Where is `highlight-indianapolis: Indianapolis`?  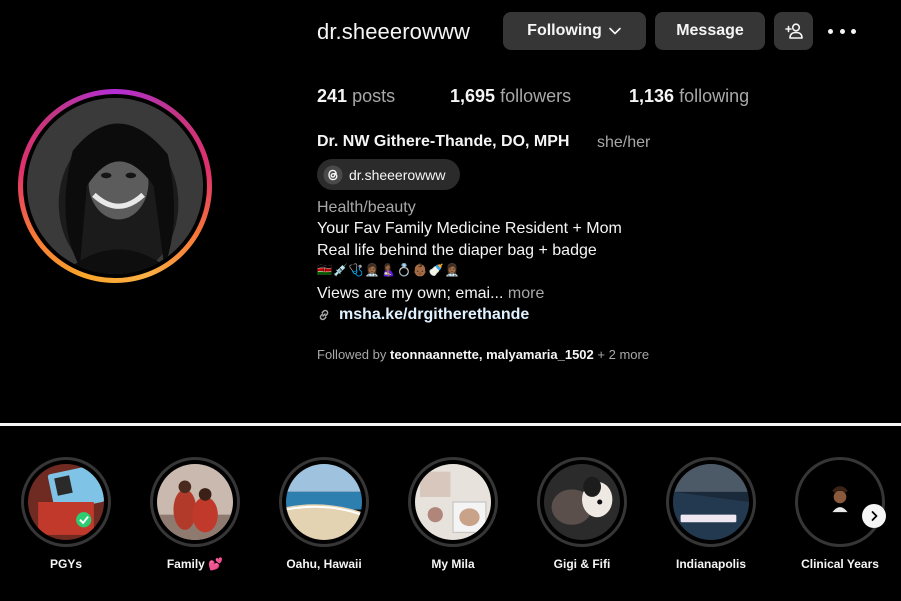
highlight-indianapolis: Indianapolis is located at coordinates (711, 514).